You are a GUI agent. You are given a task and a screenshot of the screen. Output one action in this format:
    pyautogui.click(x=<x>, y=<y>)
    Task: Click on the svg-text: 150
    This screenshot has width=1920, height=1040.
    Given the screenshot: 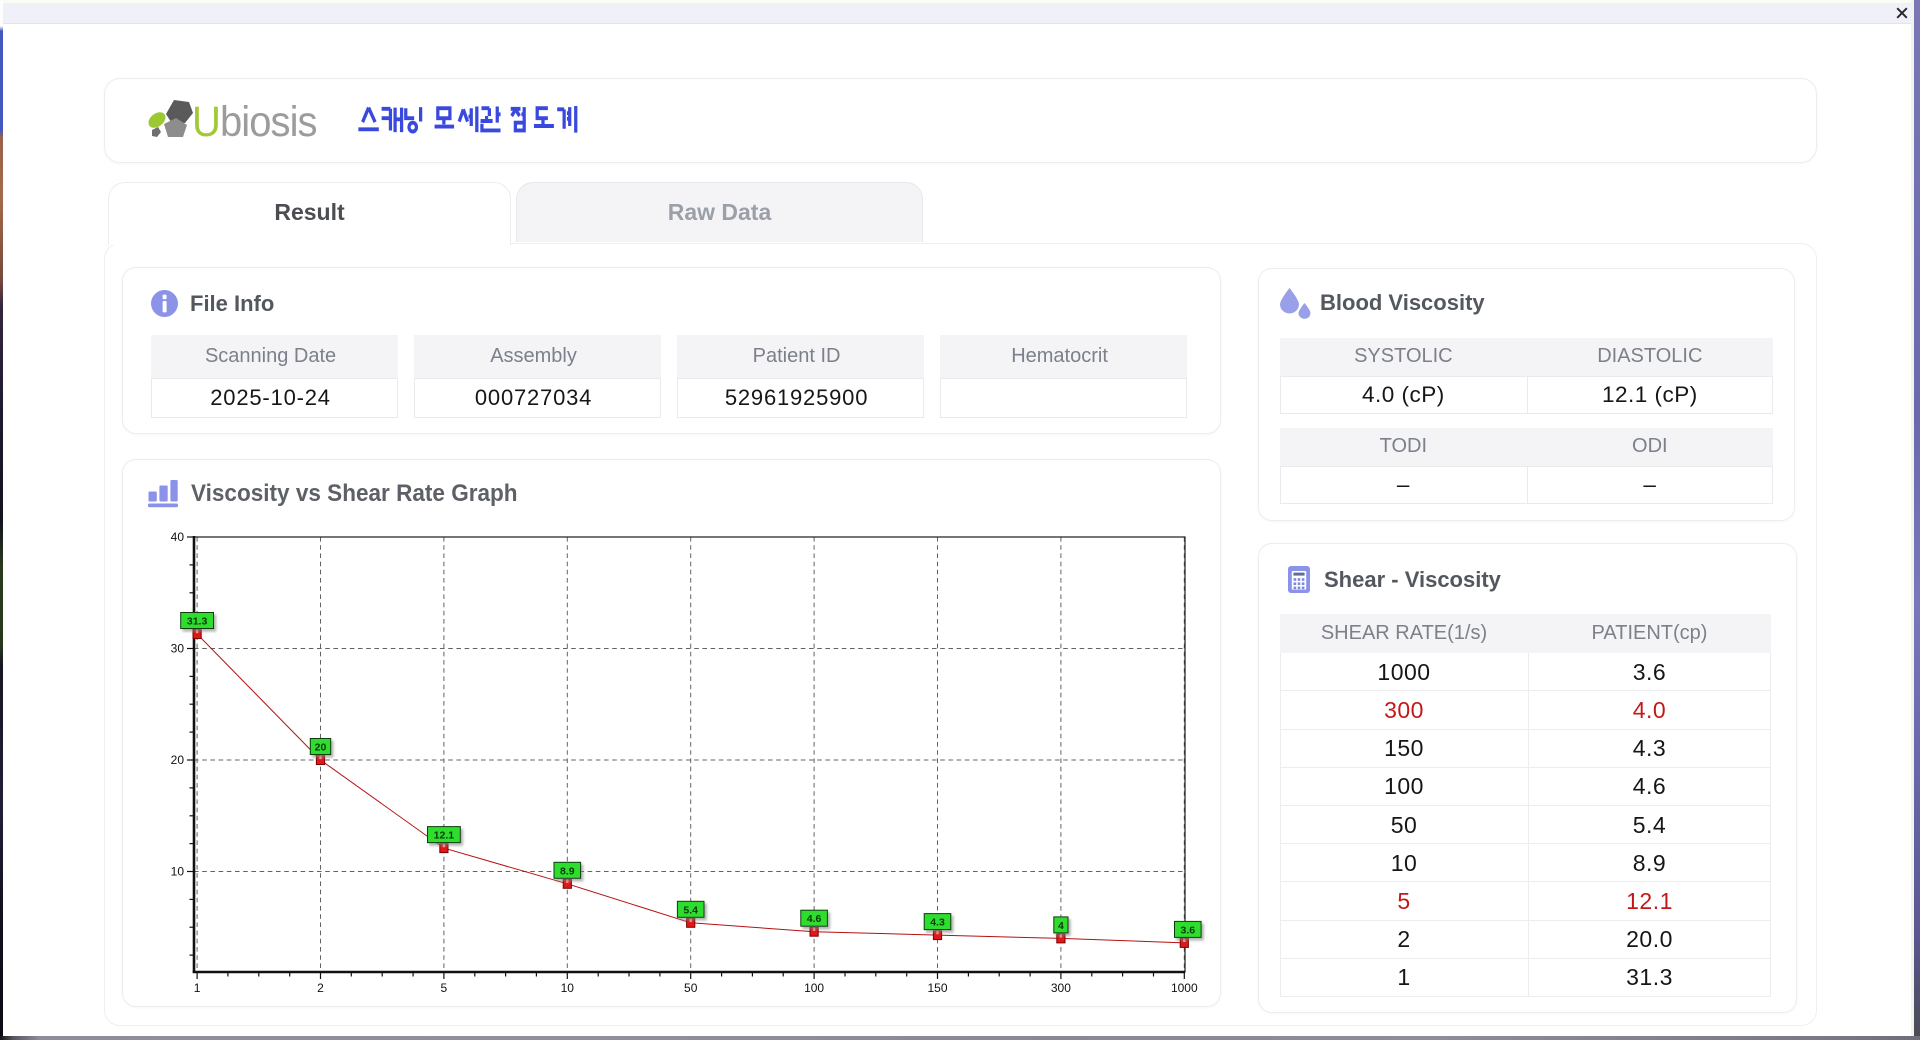 What is the action you would take?
    pyautogui.click(x=937, y=988)
    